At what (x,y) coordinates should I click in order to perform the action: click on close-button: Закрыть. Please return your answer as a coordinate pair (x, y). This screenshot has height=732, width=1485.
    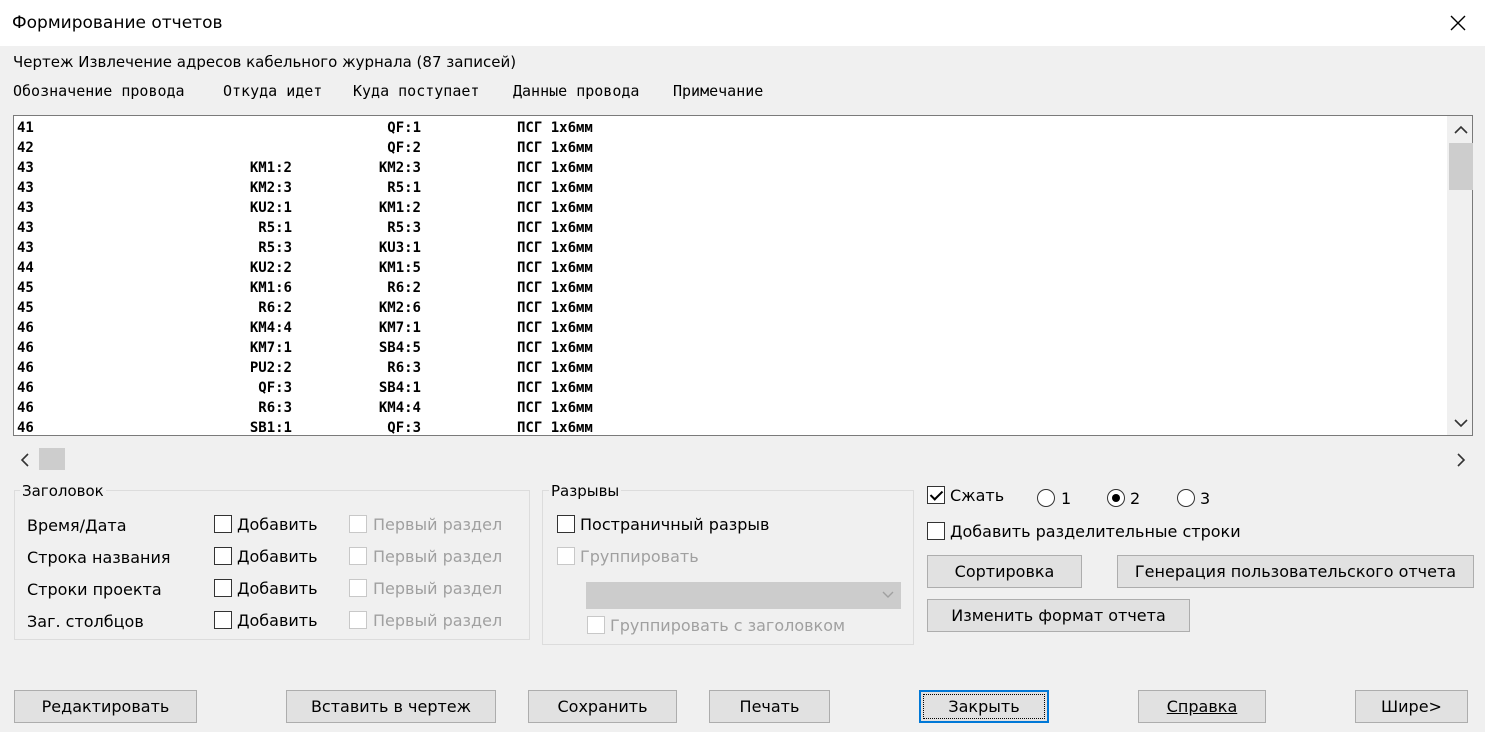
    Looking at the image, I should click on (984, 706).